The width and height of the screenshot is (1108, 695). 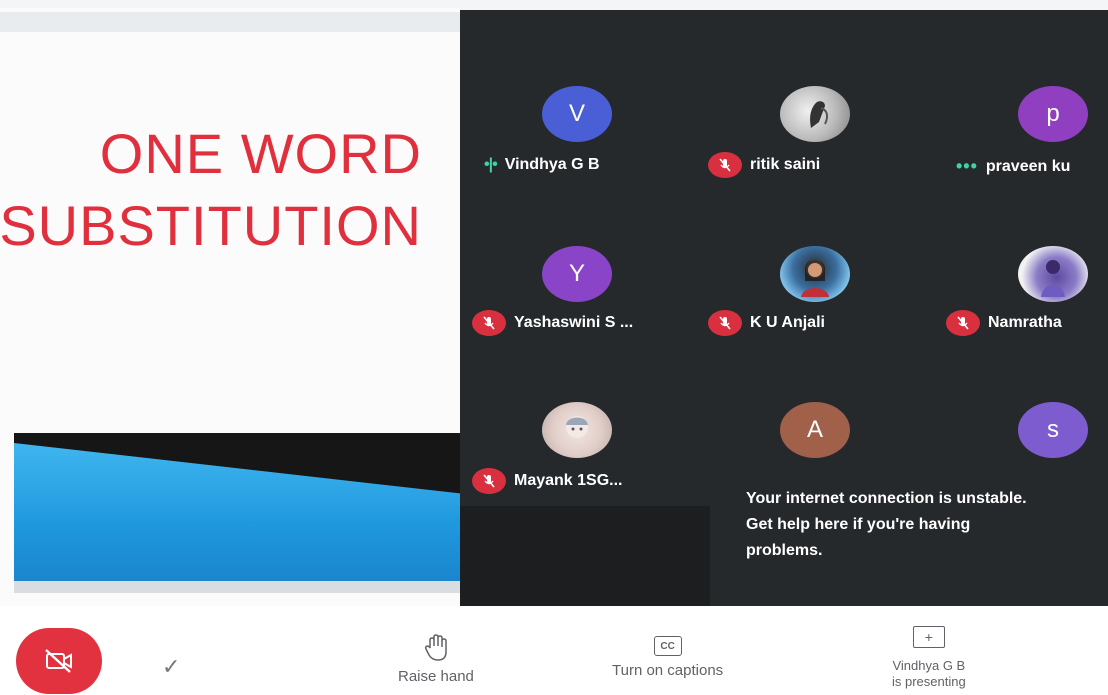 I want to click on warning-line3: problems., so click(x=784, y=550).